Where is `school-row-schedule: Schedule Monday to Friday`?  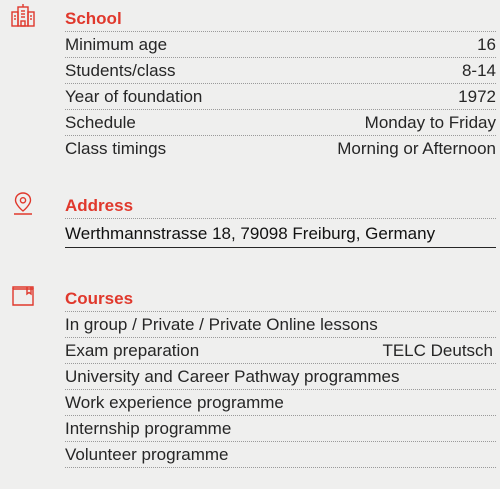
school-row-schedule: Schedule Monday to Friday is located at coordinates (280, 123).